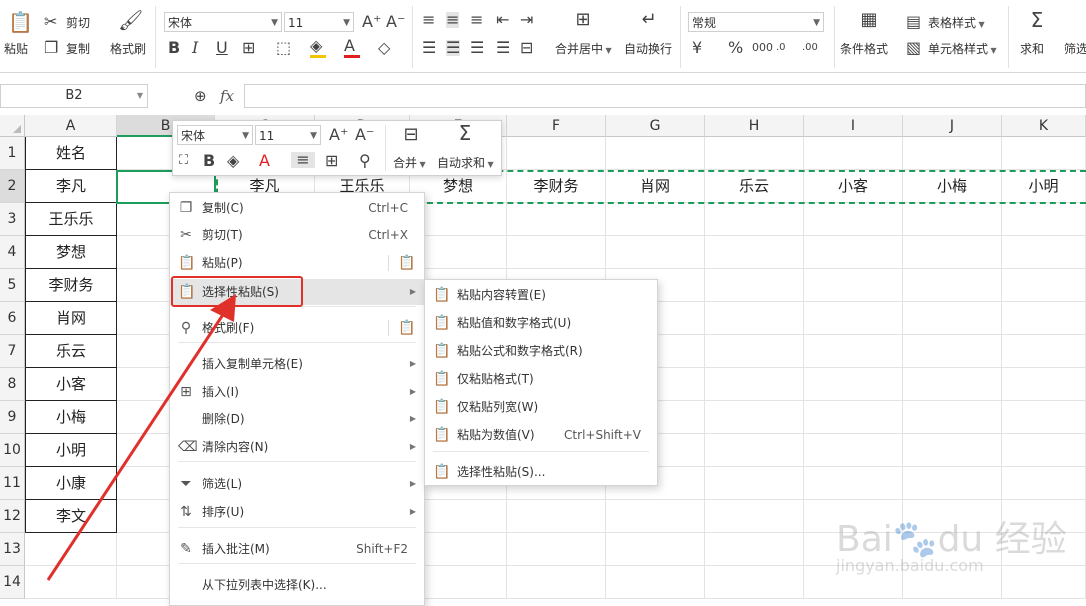 The height and width of the screenshot is (606, 1086). I want to click on arrow-head-icon, so click(223, 308).